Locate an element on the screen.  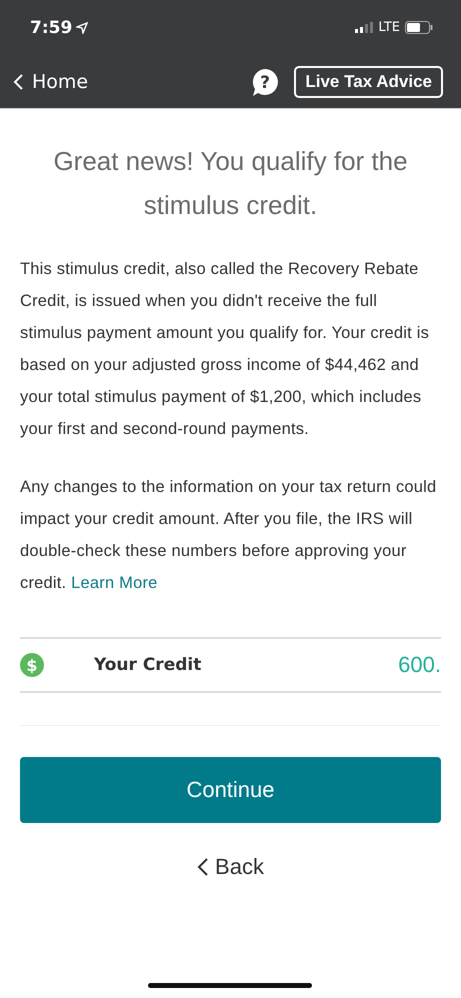
help-icon: ? is located at coordinates (265, 81).